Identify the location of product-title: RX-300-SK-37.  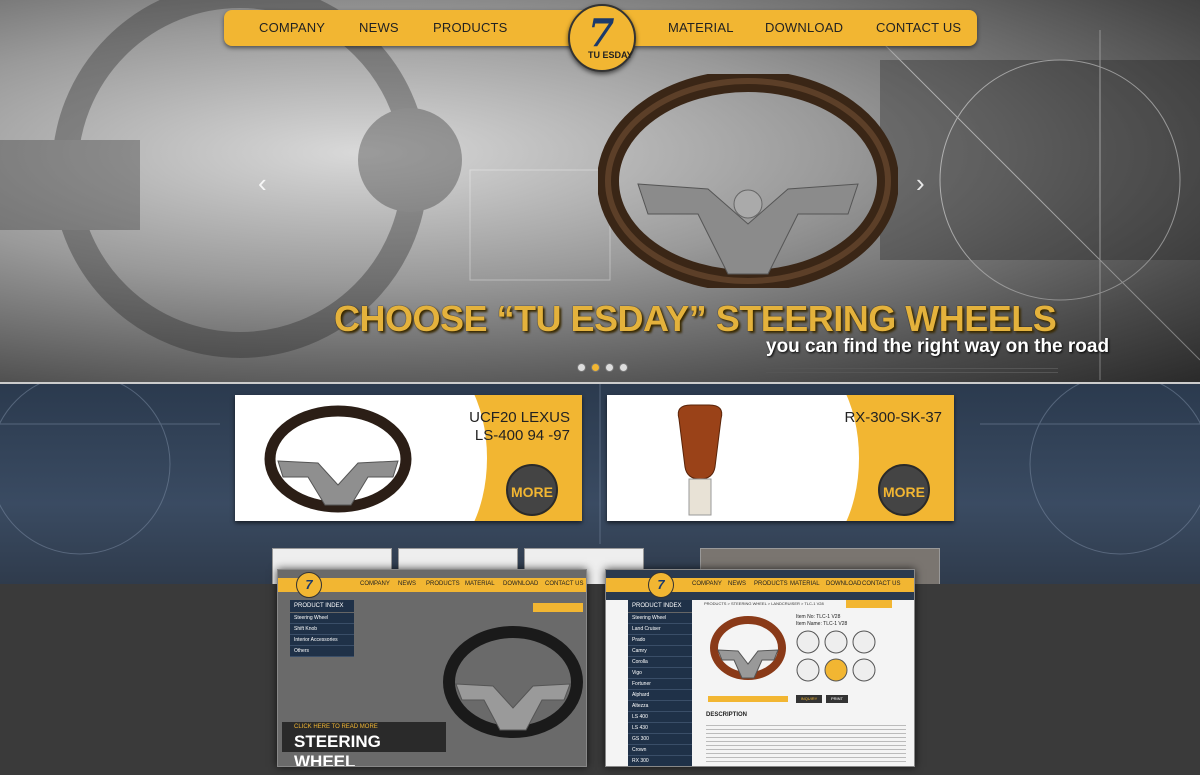
(893, 418).